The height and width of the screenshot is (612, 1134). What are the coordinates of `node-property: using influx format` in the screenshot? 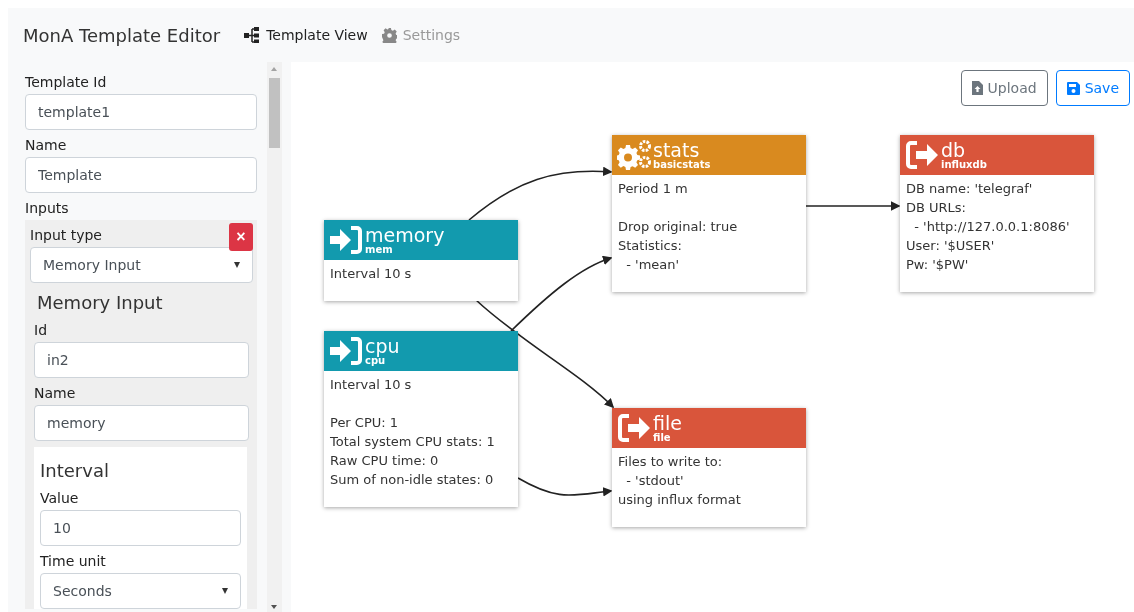 It's located at (680, 500).